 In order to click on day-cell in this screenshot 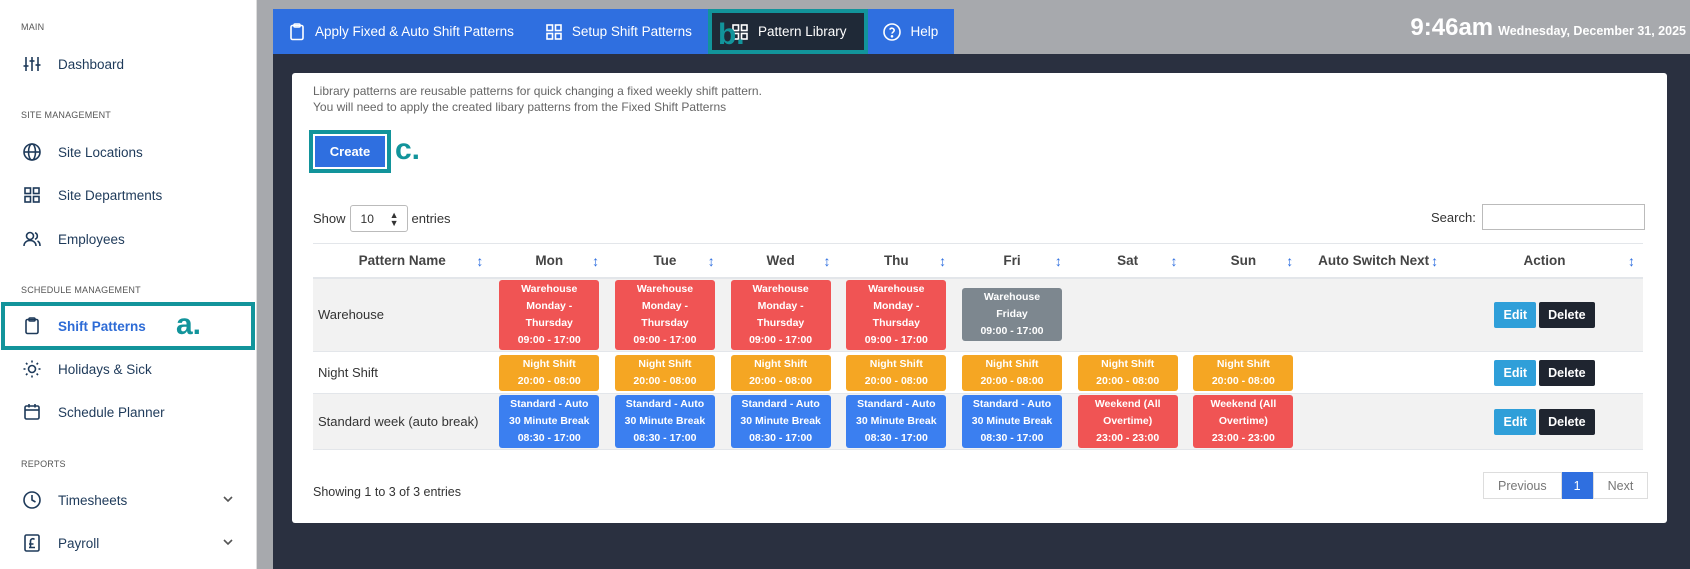, I will do `click(1243, 314)`.